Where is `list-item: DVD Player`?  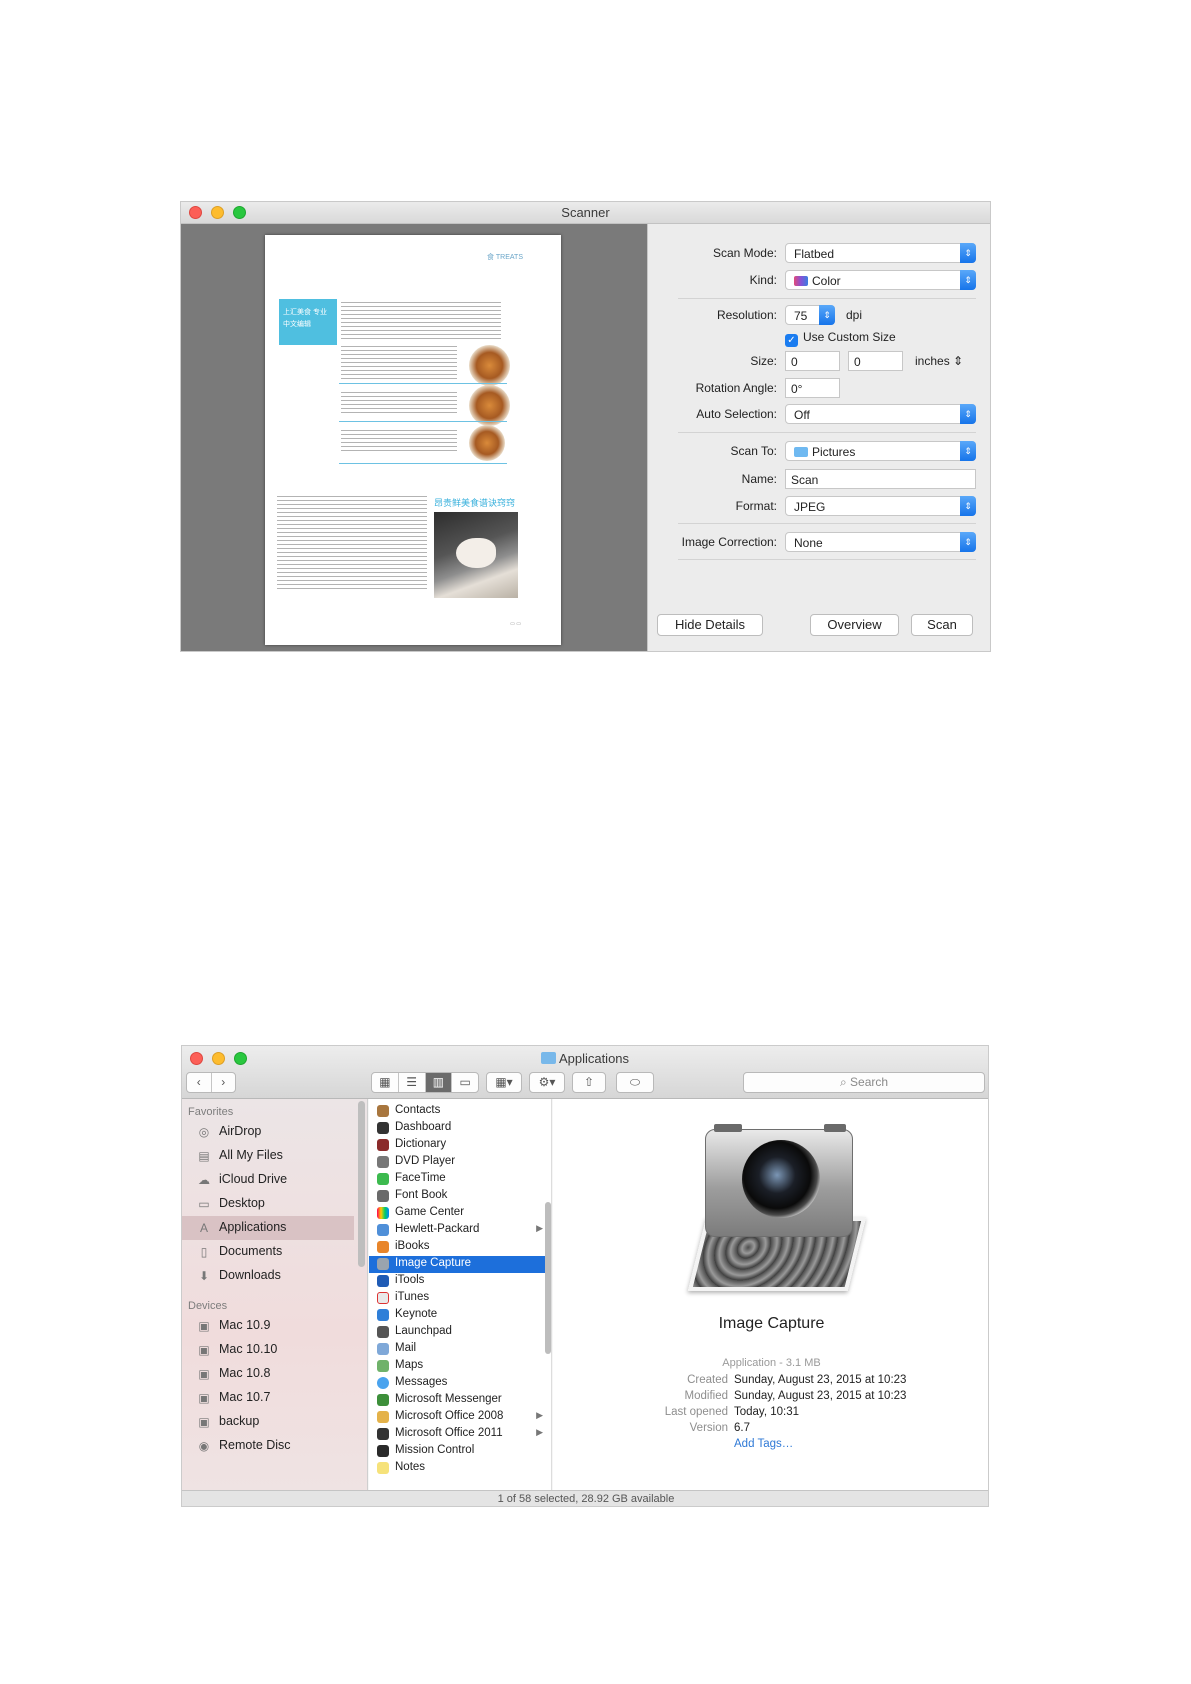 list-item: DVD Player is located at coordinates (458, 1162).